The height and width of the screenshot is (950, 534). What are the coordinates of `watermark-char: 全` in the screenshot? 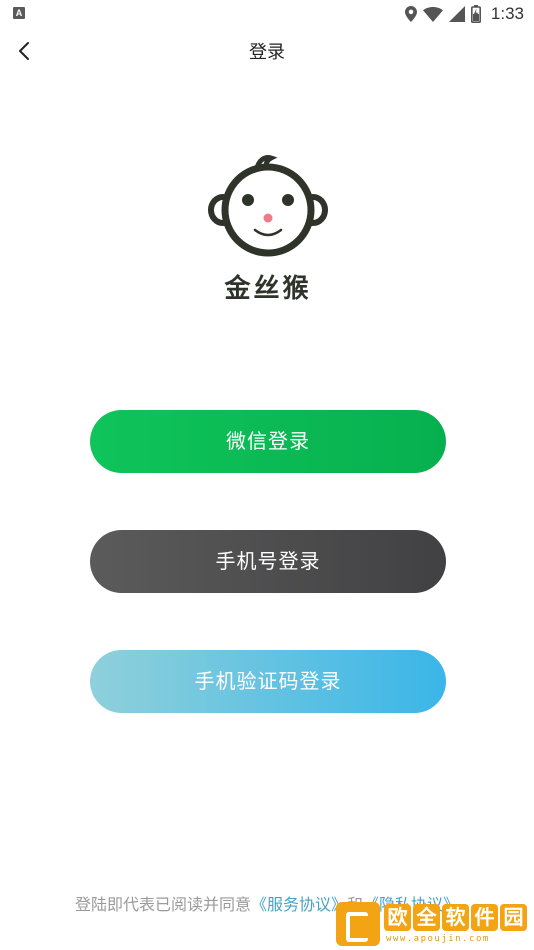 It's located at (426, 917).